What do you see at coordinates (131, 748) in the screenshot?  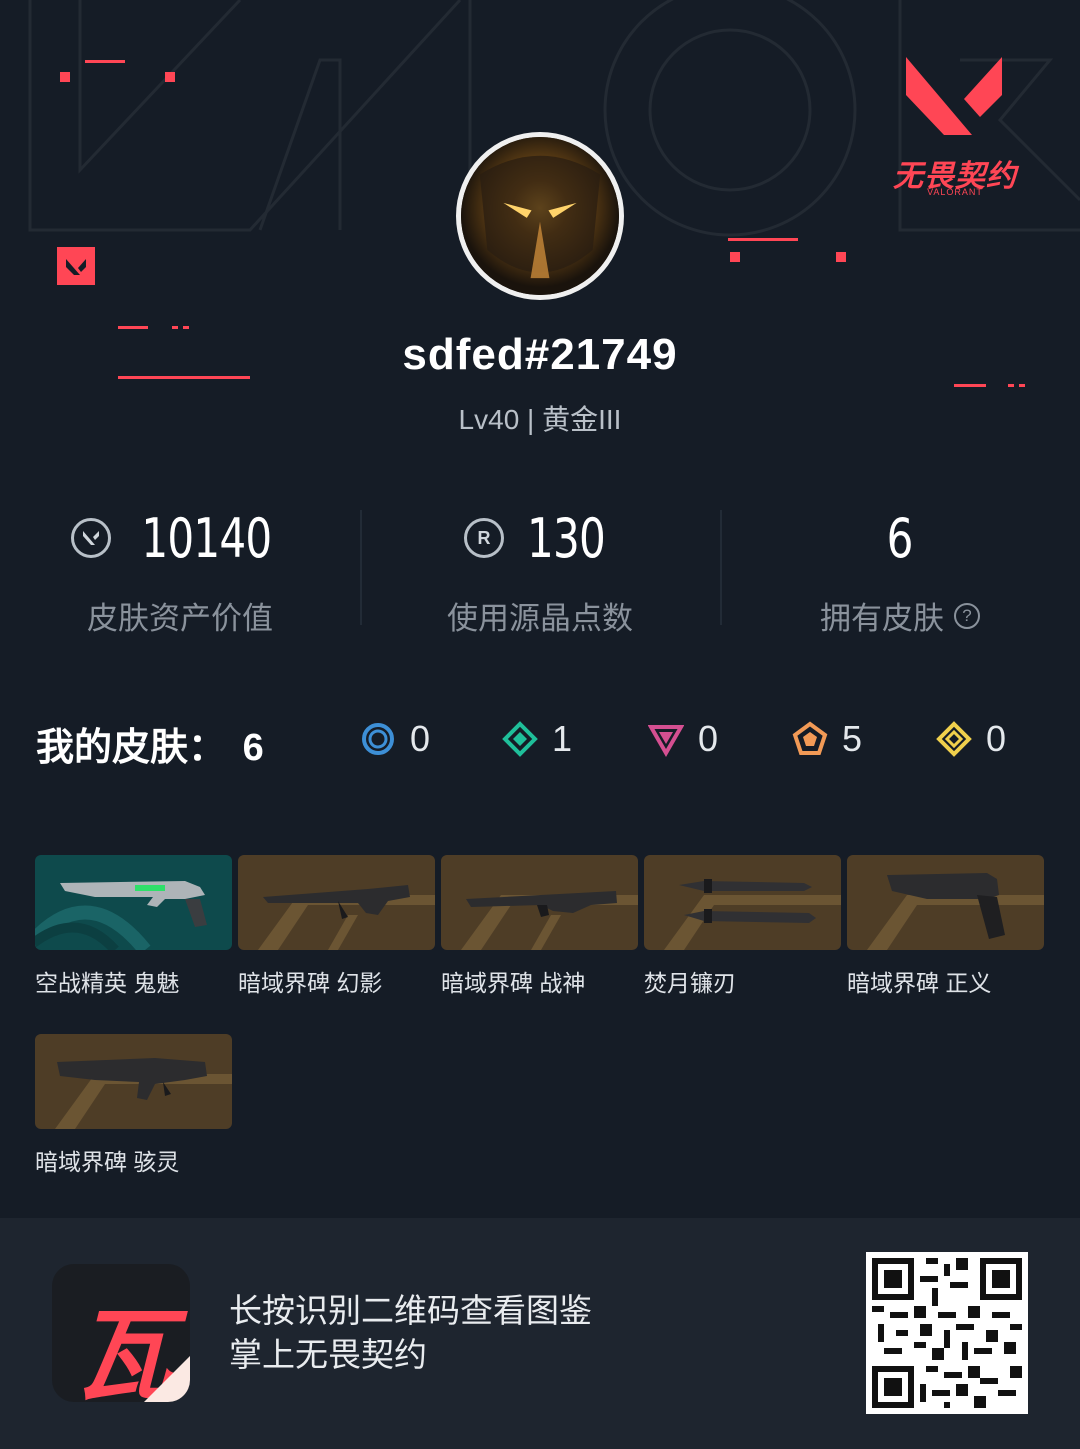 I see `skins-title-label: 我的皮肤：` at bounding box center [131, 748].